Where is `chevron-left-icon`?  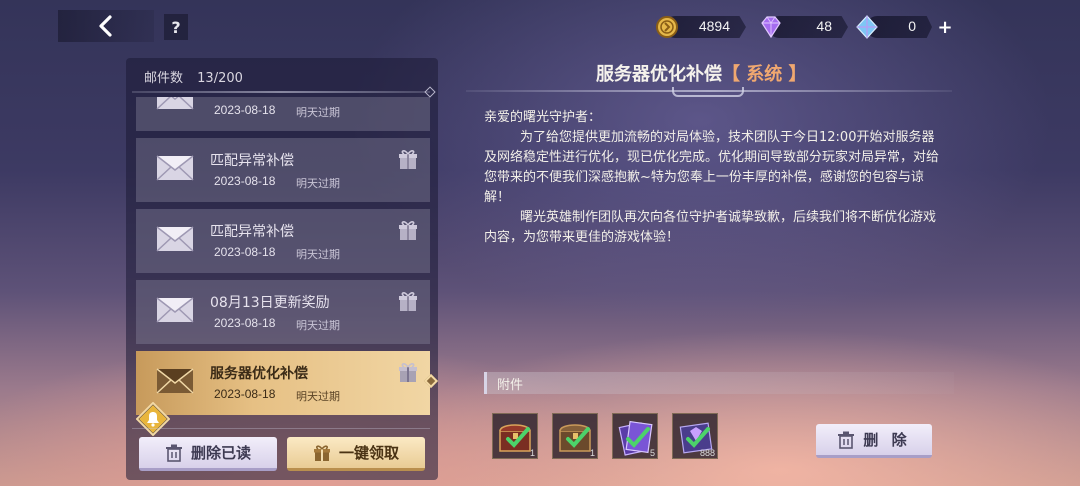 chevron-left-icon is located at coordinates (105, 26).